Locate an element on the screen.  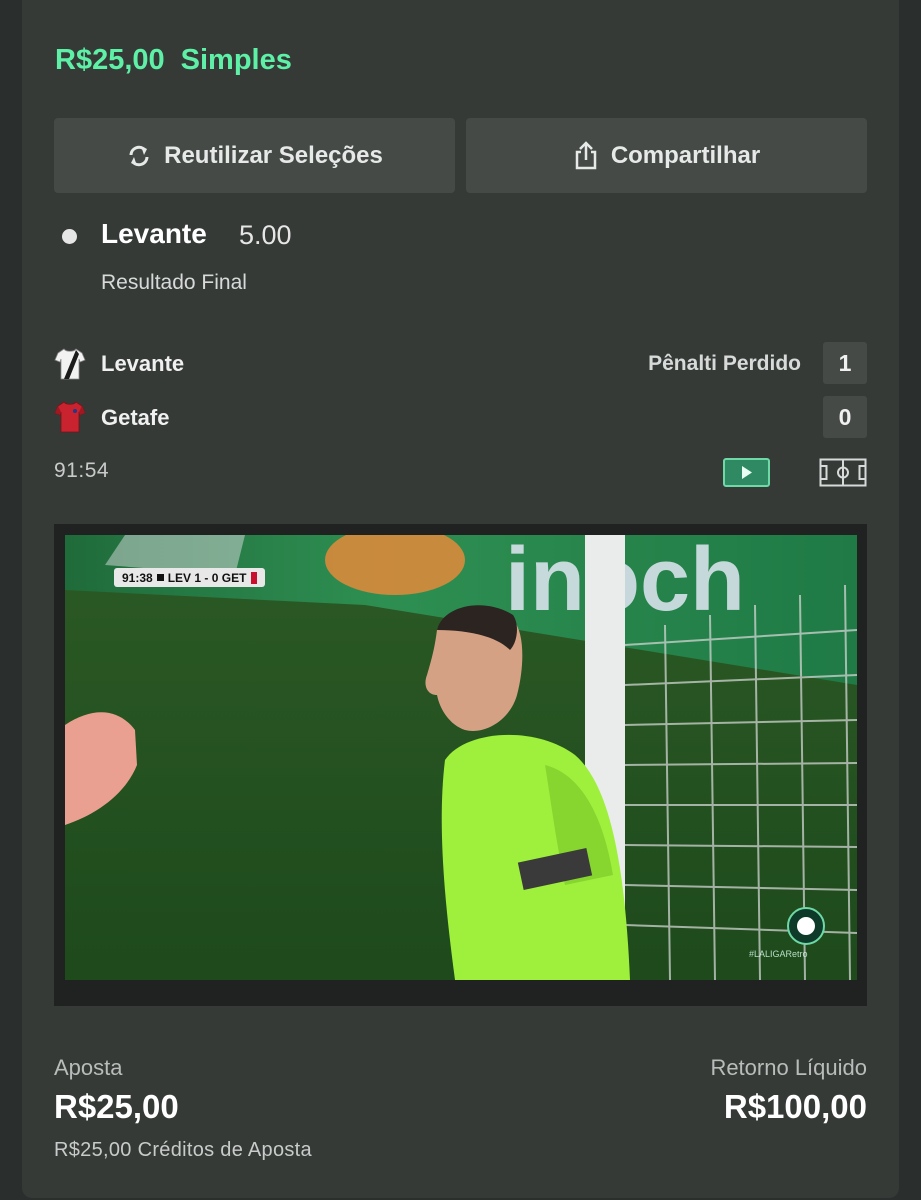
stake-label: Aposta is located at coordinates (88, 1067).